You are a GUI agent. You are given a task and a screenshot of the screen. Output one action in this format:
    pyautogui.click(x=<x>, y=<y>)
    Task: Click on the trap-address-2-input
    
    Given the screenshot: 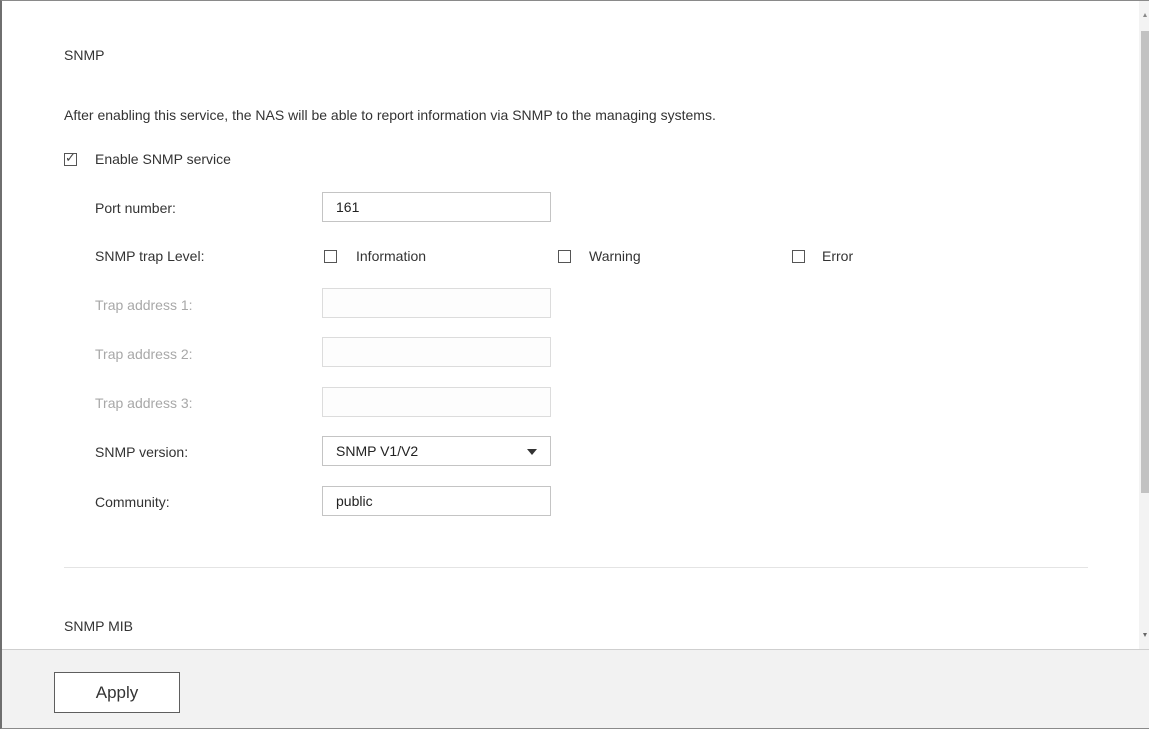 What is the action you would take?
    pyautogui.click(x=436, y=352)
    